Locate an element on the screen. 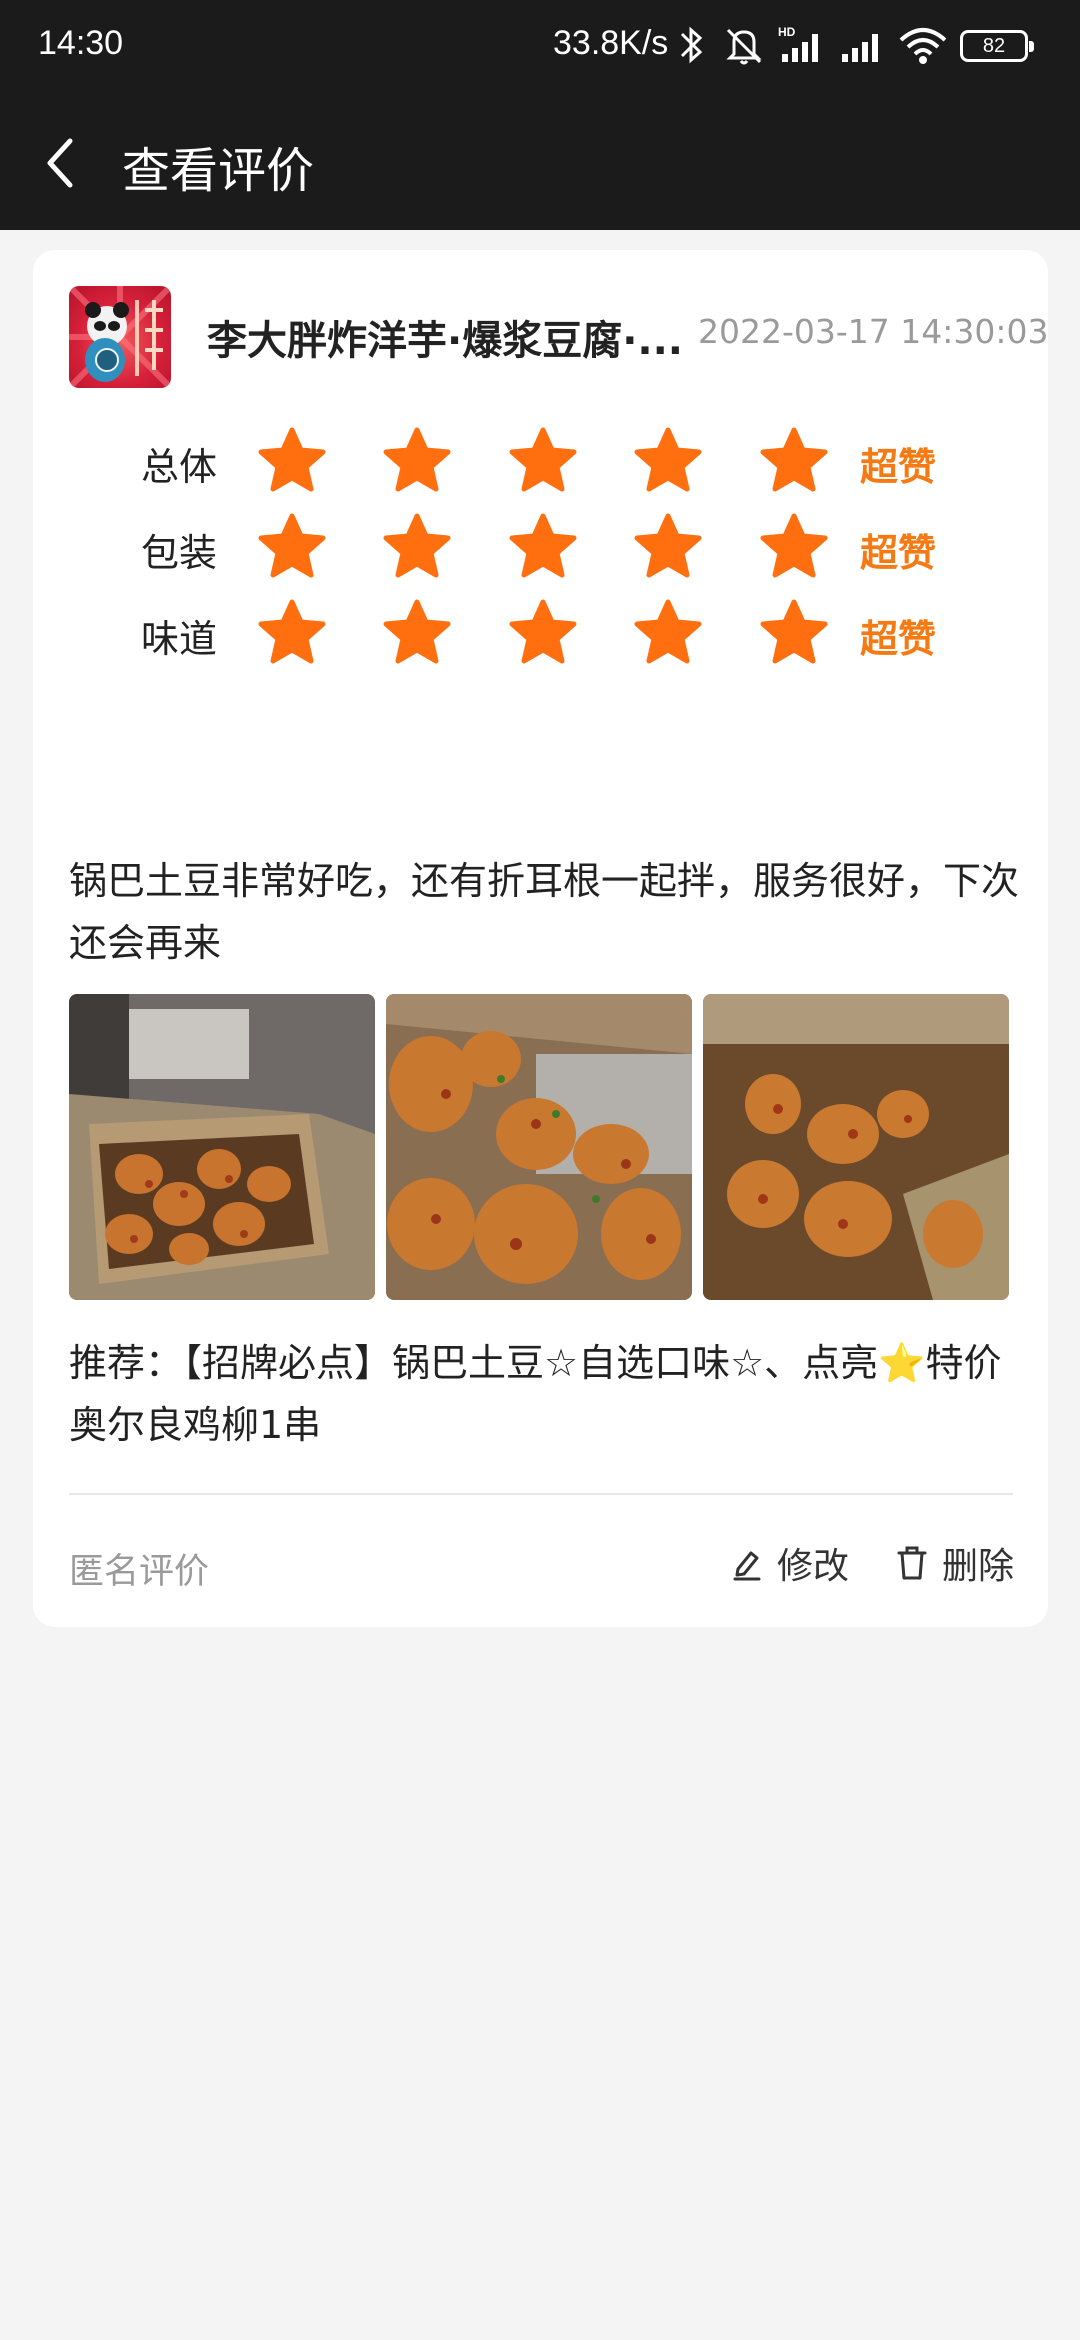 This screenshot has height=2340, width=1080. status-time: 14:30 is located at coordinates (81, 43).